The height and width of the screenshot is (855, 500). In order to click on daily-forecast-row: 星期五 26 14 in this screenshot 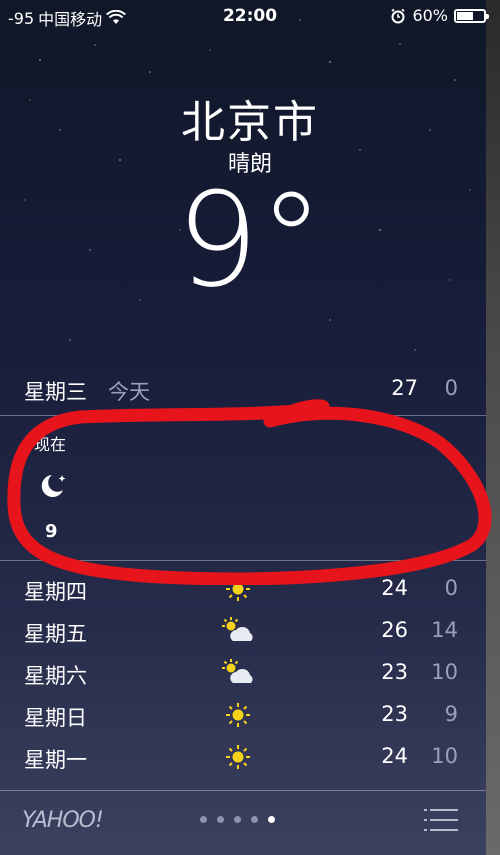, I will do `click(243, 633)`.